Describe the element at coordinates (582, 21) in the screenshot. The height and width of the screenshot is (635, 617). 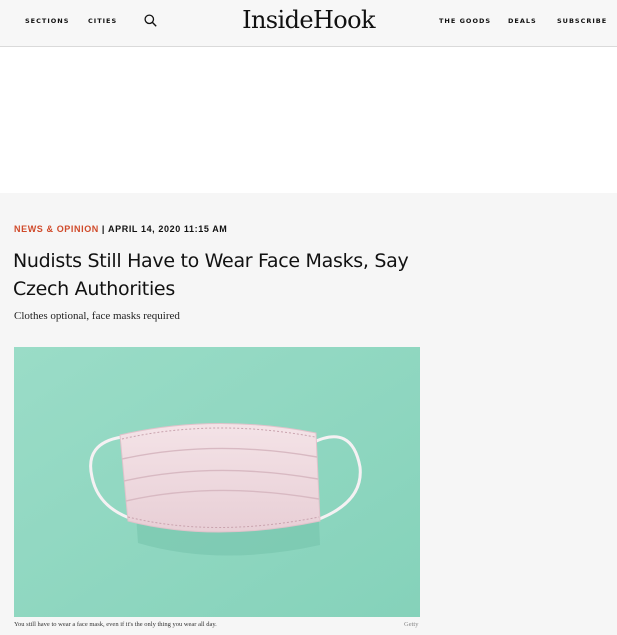
I see `nav-subscribe: SUBSCRIBE` at that location.